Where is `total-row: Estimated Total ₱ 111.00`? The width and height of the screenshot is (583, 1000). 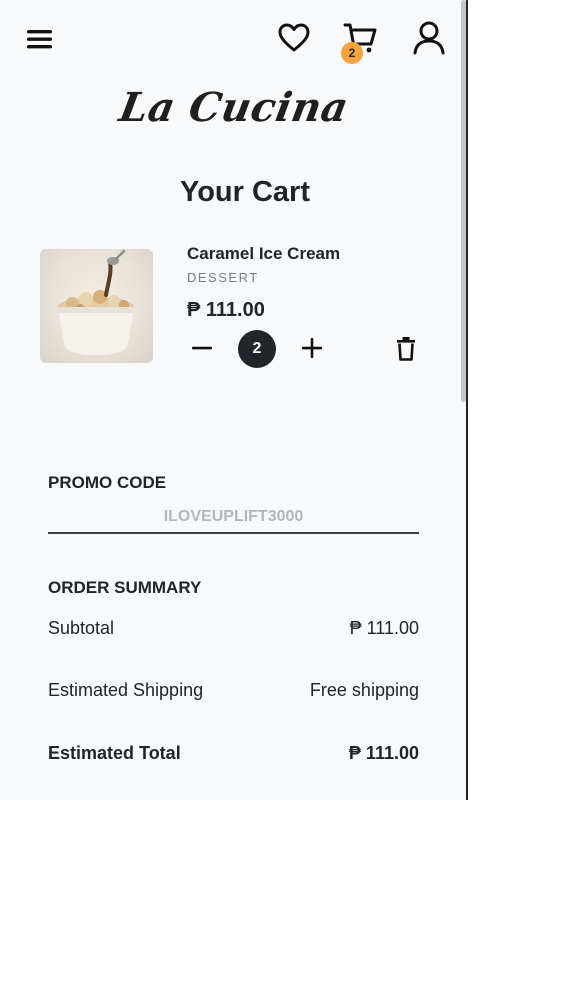
total-row: Estimated Total ₱ 111.00 is located at coordinates (233, 753).